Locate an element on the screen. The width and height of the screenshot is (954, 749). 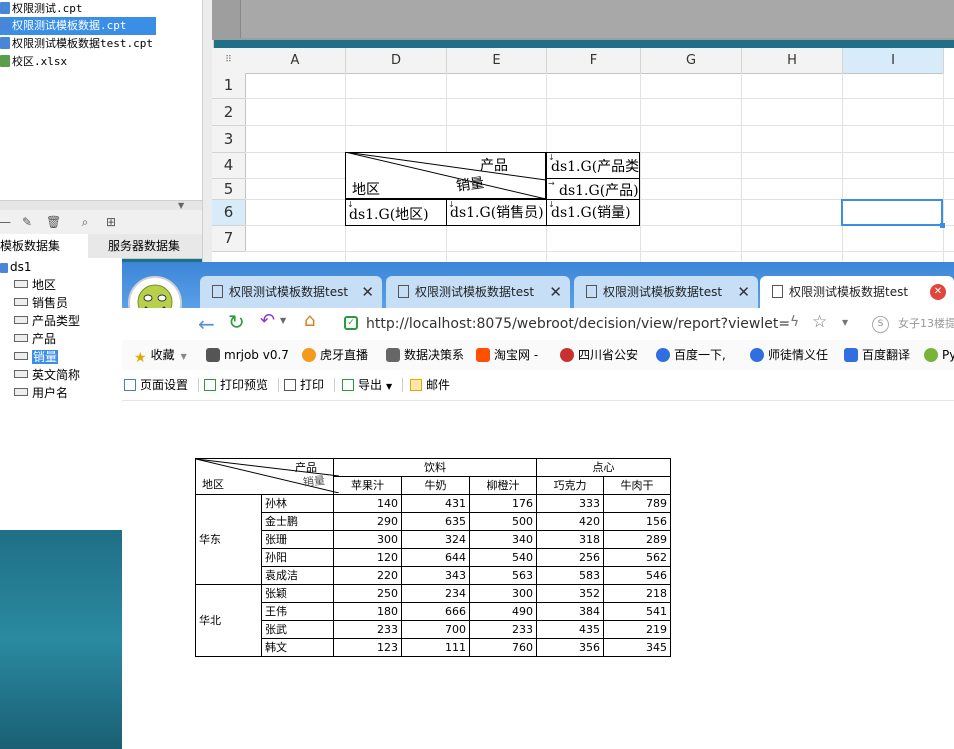
report-file-icon is located at coordinates (5, 25).